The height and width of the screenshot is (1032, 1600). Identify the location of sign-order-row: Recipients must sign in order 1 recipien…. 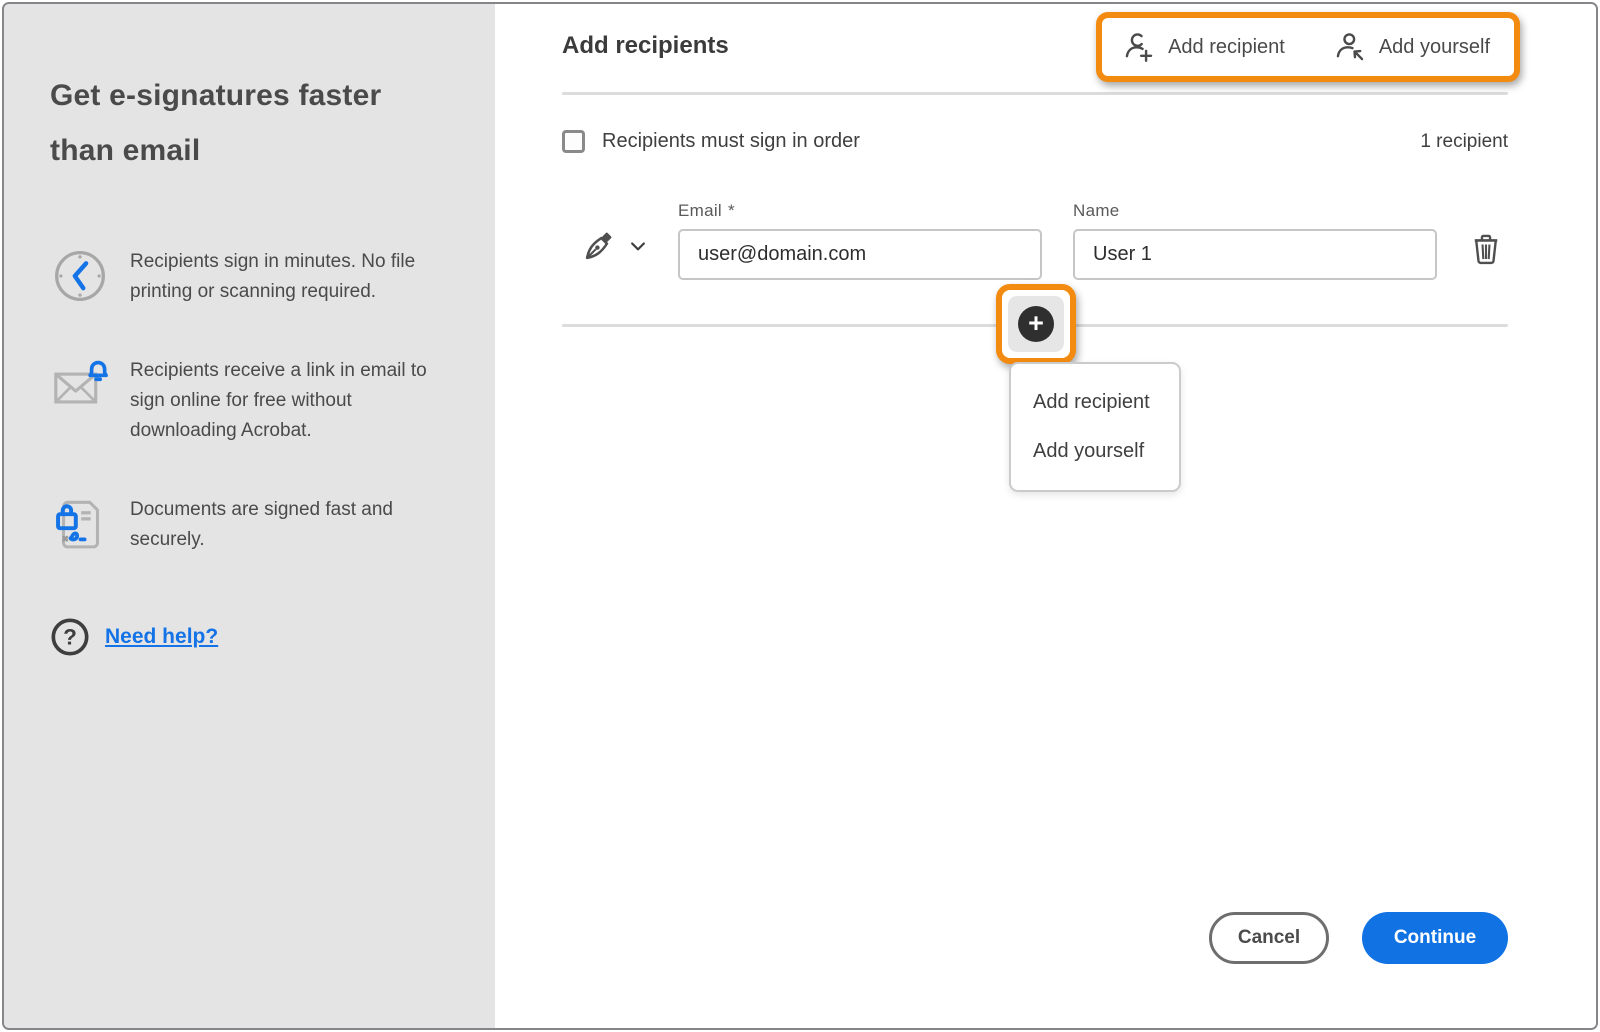
(1035, 141).